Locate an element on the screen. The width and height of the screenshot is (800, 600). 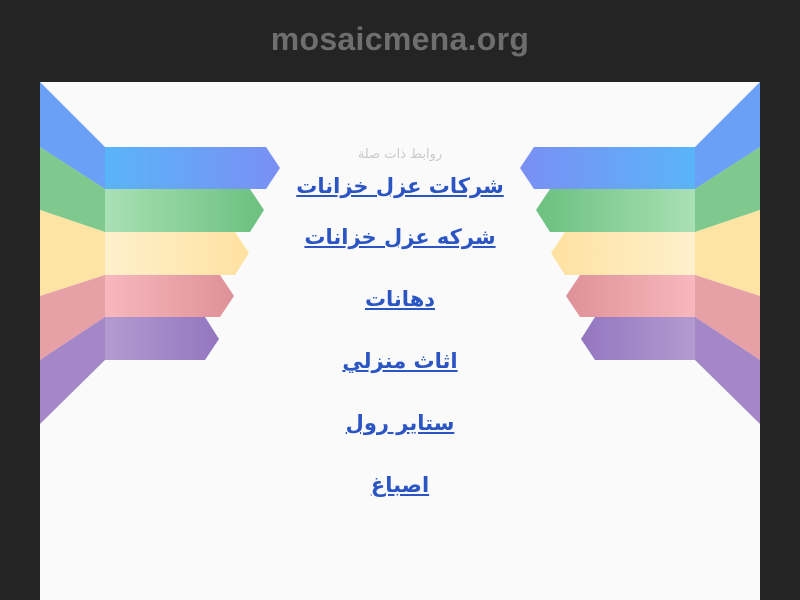
related-links-heading: روابط ذات صلة is located at coordinates (400, 154).